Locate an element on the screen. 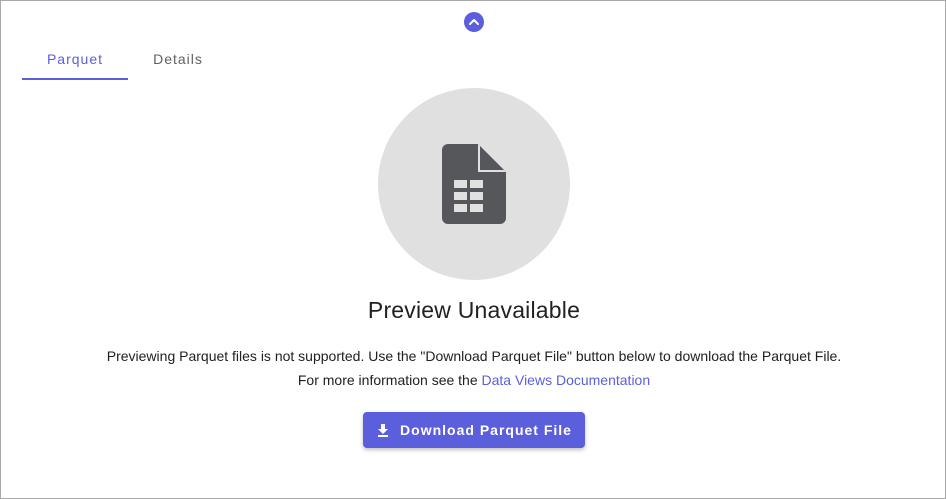 This screenshot has width=946, height=499. download-icon is located at coordinates (383, 430).